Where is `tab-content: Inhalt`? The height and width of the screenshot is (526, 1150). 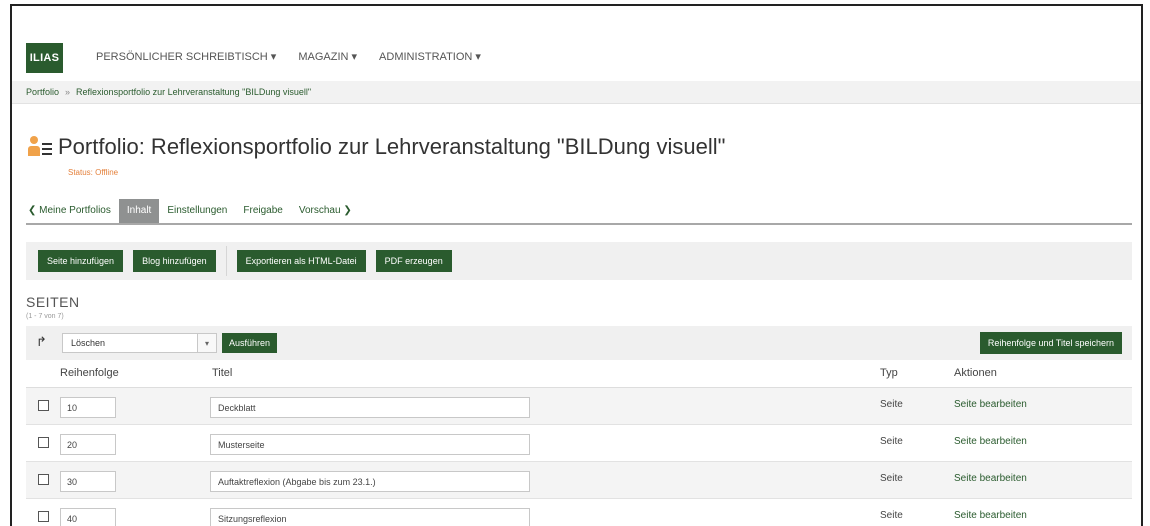
tab-content: Inhalt is located at coordinates (139, 211).